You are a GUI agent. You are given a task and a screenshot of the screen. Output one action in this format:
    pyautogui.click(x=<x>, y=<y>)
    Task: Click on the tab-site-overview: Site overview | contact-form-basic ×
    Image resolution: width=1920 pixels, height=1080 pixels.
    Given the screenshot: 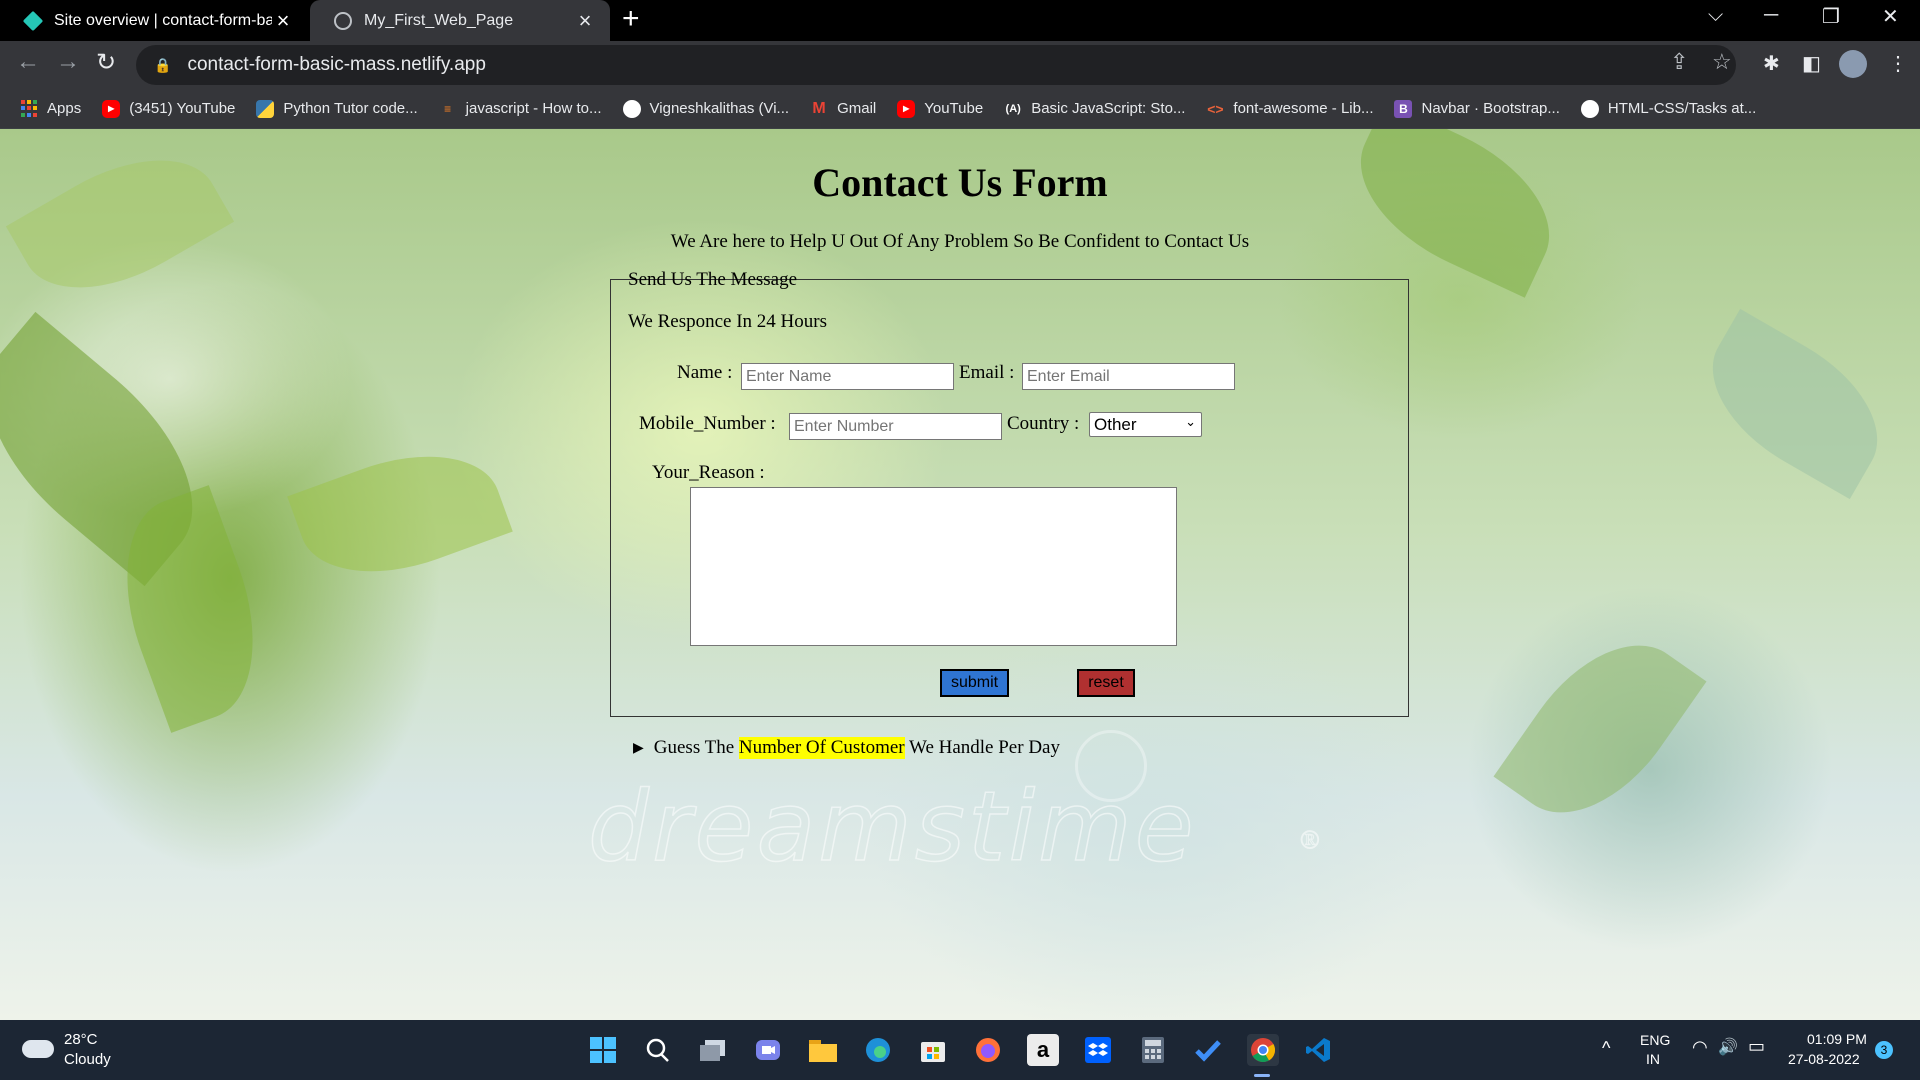 What is the action you would take?
    pyautogui.click(x=154, y=20)
    